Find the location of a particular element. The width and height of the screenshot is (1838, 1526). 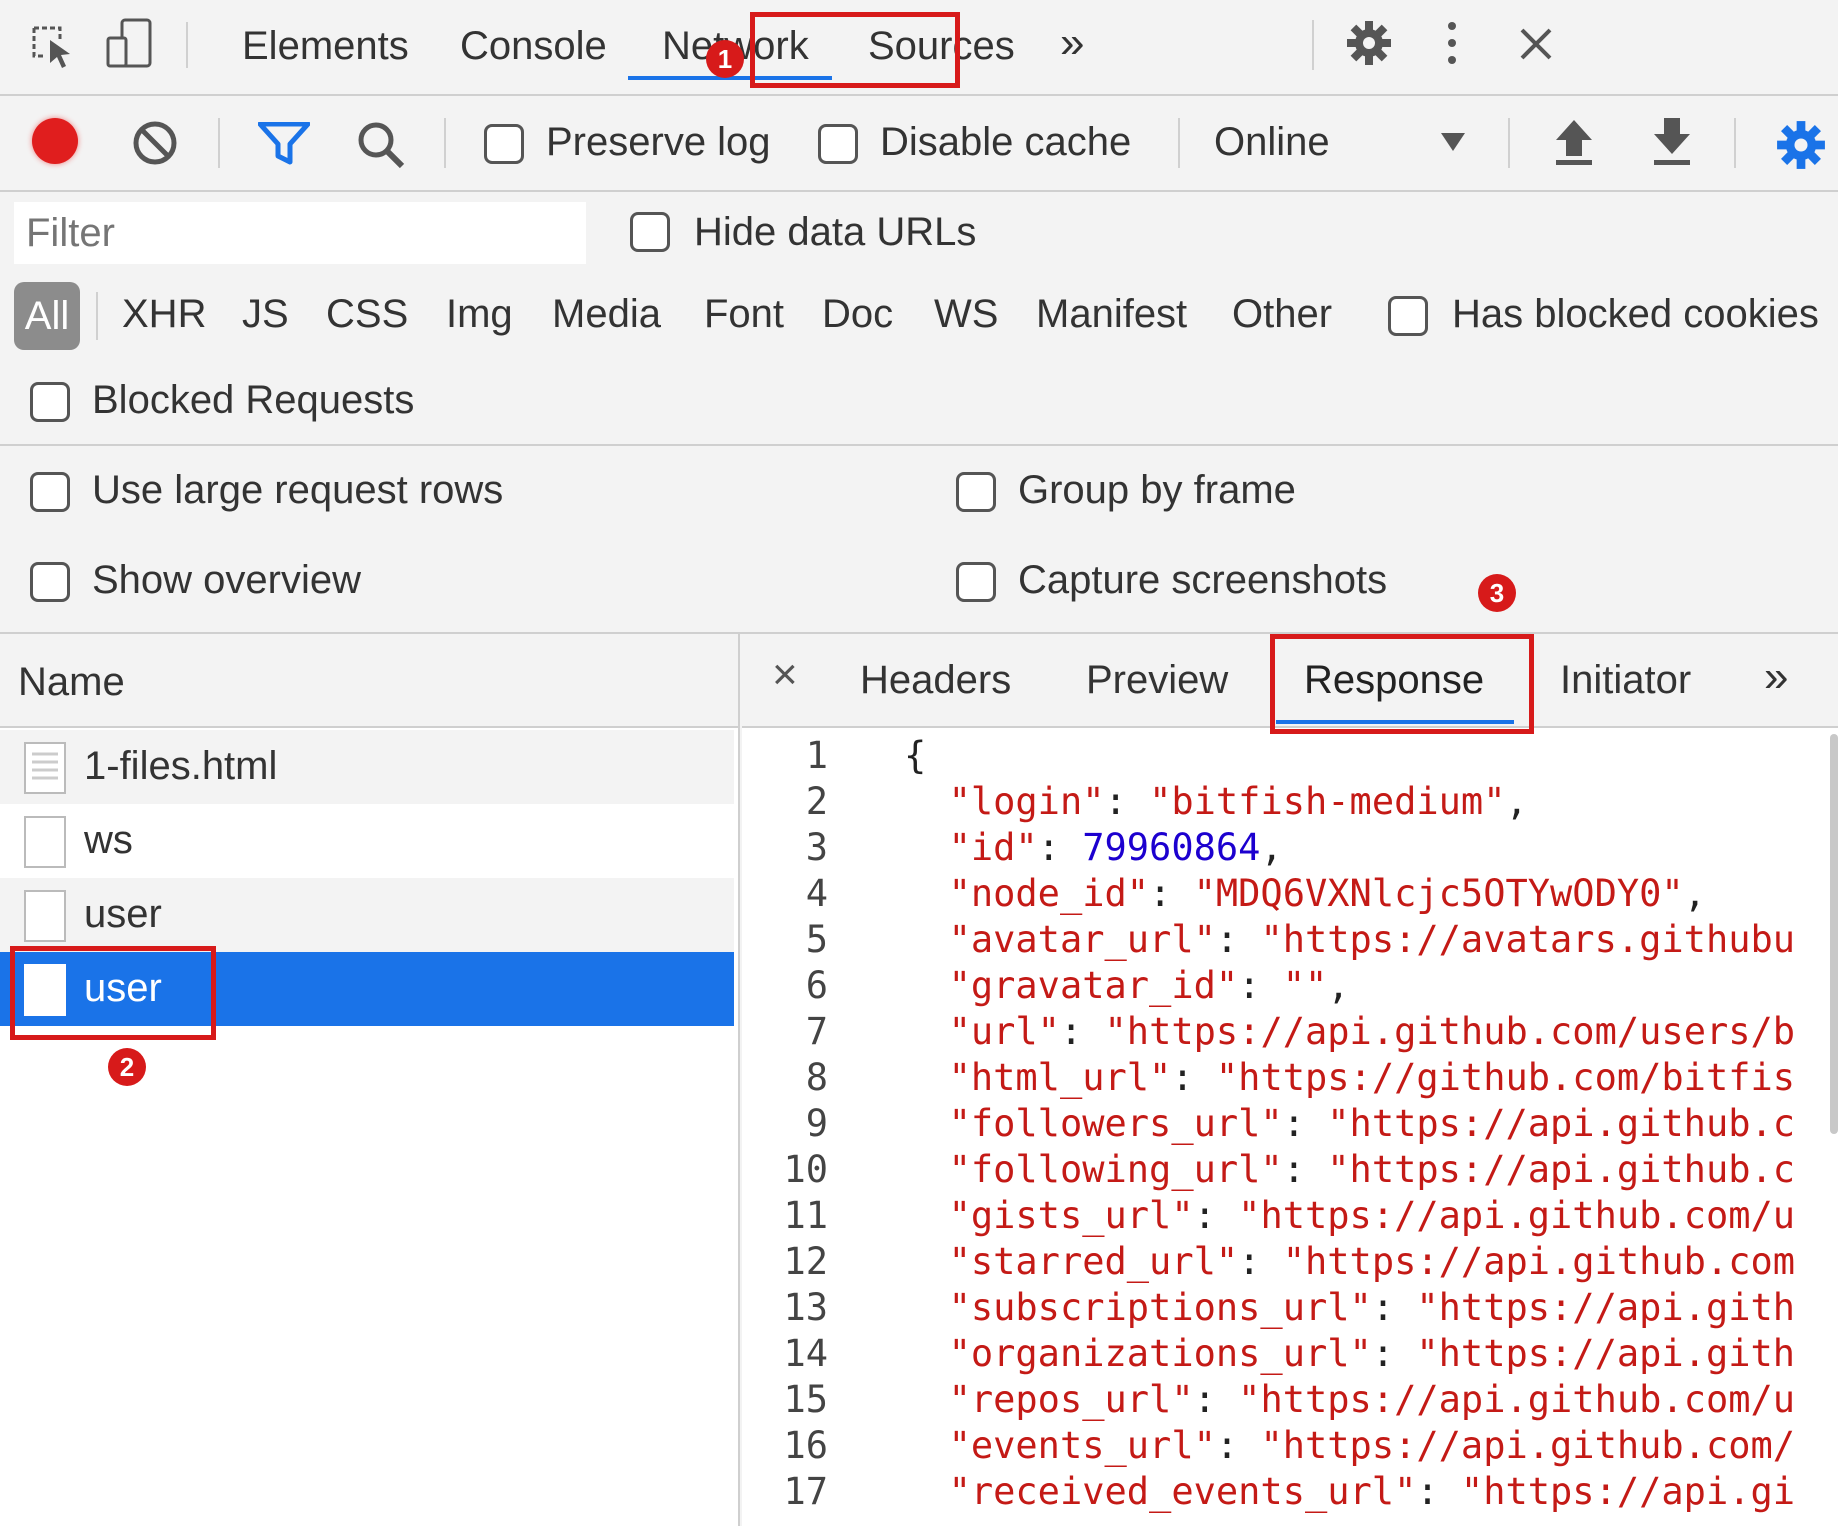

json-key: "gists_url" is located at coordinates (1071, 1215).